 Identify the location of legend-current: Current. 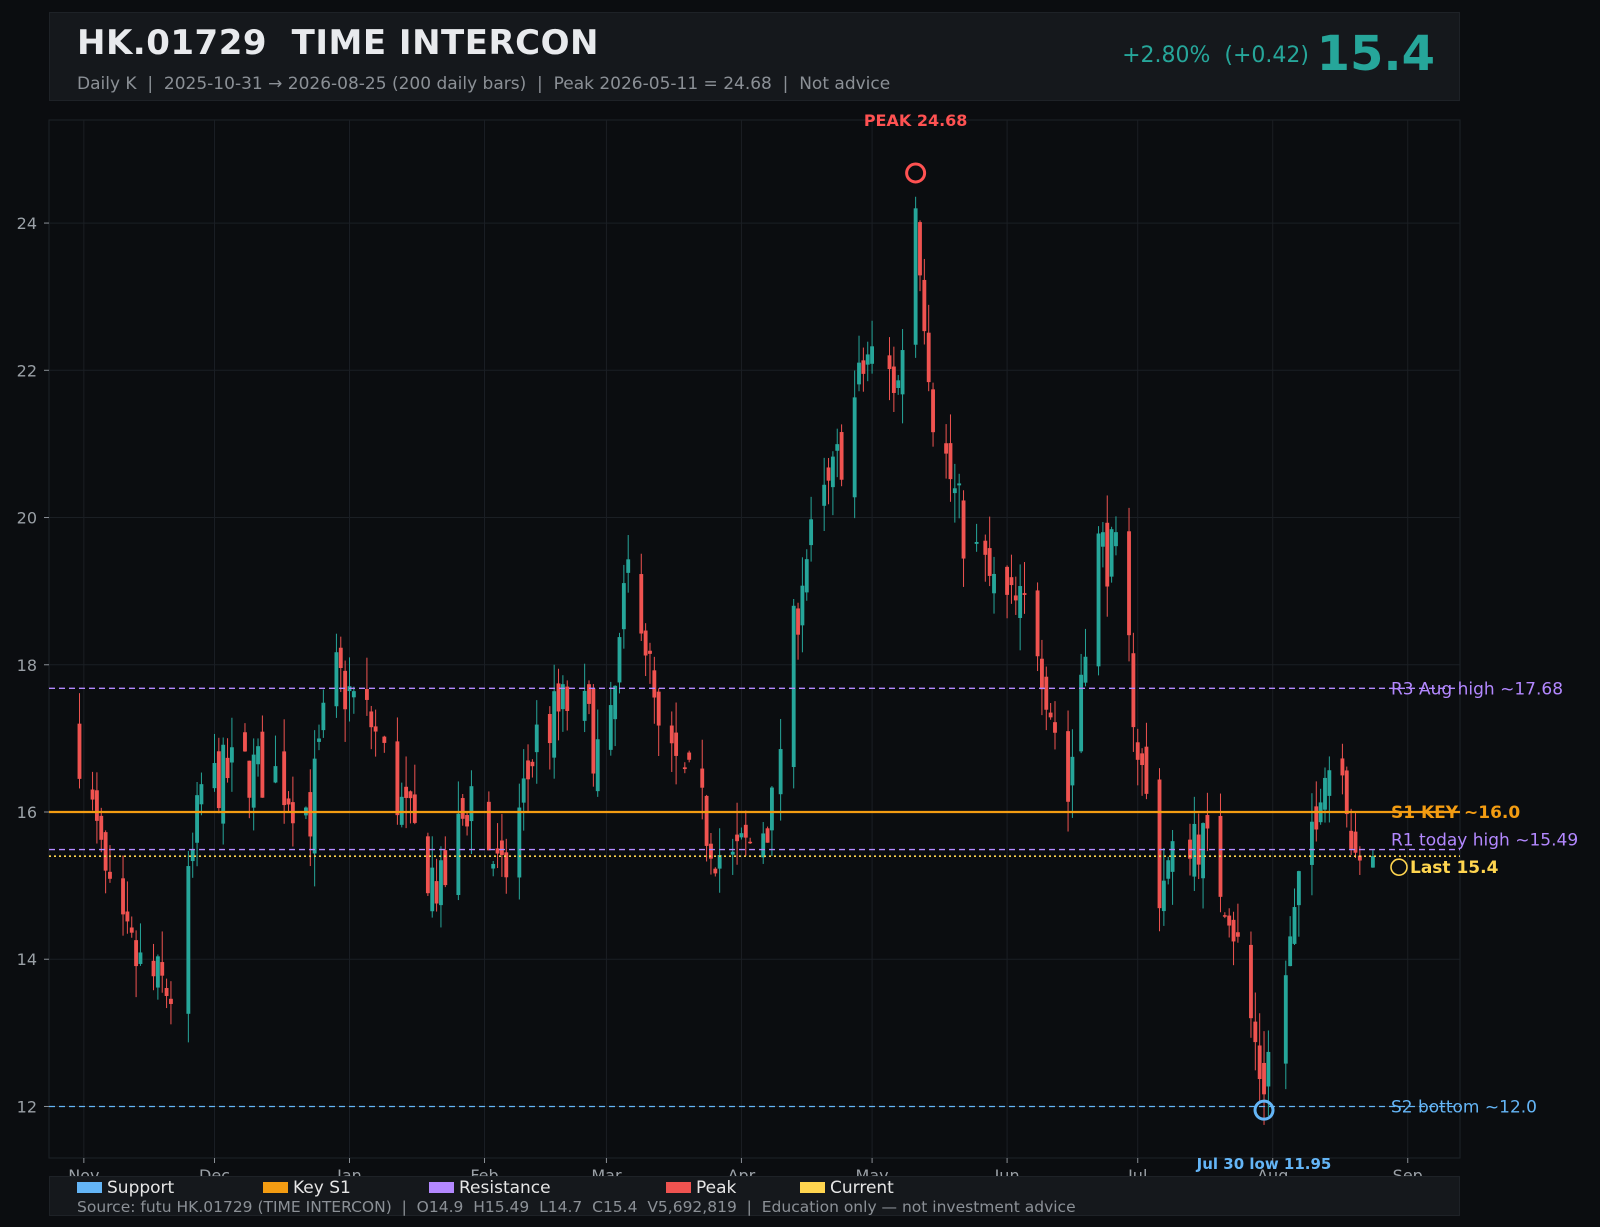
(847, 1188).